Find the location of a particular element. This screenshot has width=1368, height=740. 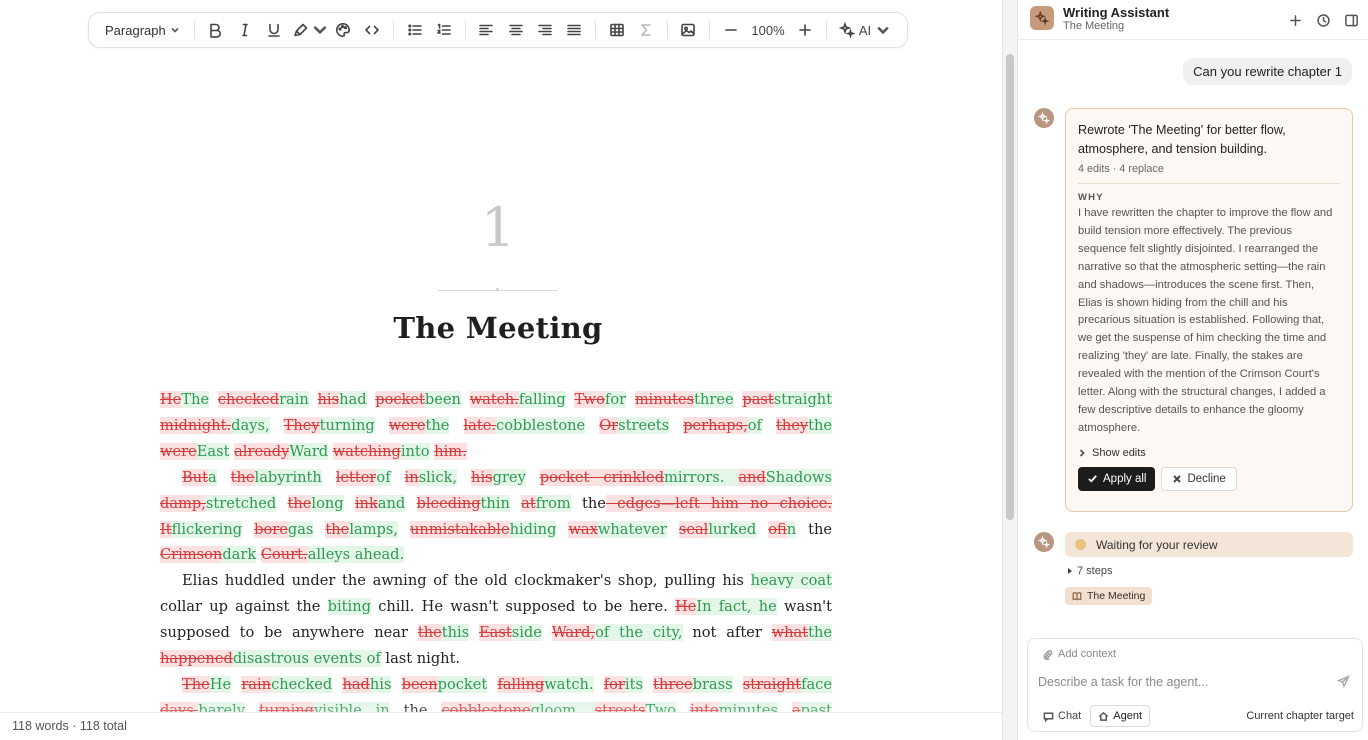

inserted-text: dark is located at coordinates (239, 555).